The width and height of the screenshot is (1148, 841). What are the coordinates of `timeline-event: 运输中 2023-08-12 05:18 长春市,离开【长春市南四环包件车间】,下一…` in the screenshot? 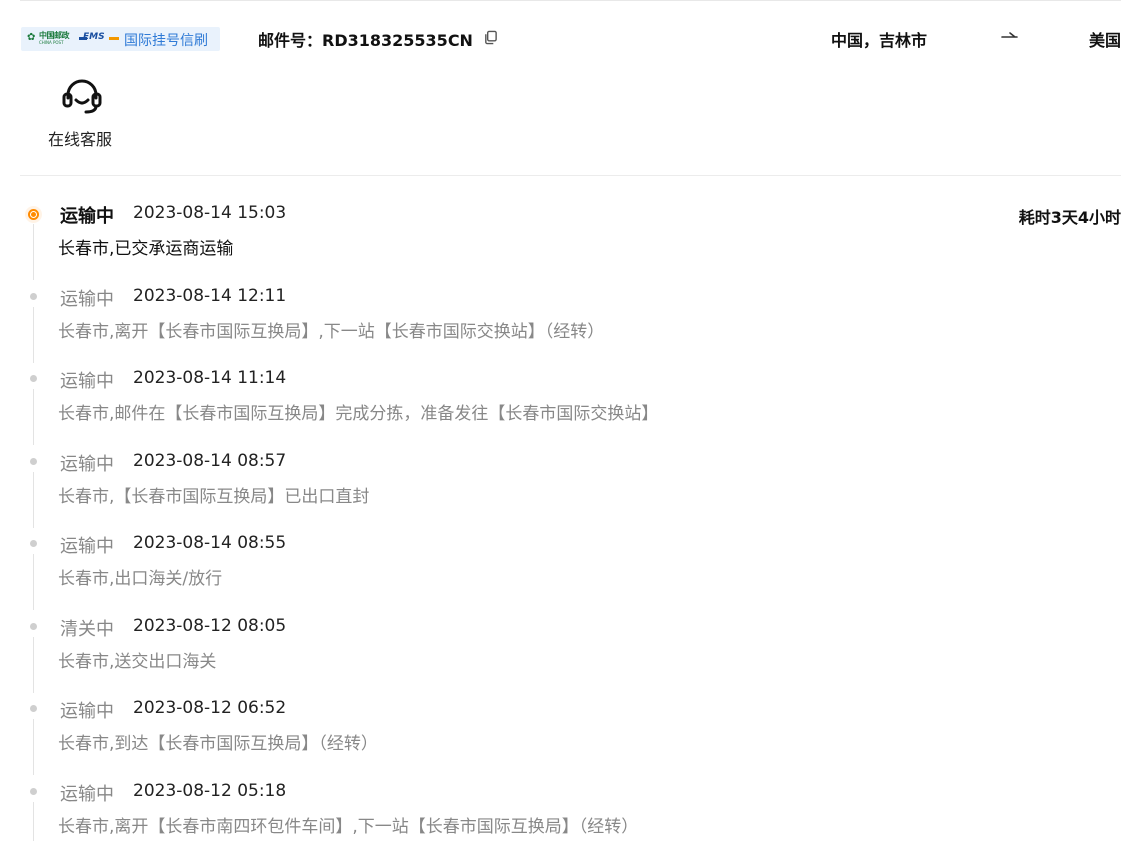 It's located at (570, 809).